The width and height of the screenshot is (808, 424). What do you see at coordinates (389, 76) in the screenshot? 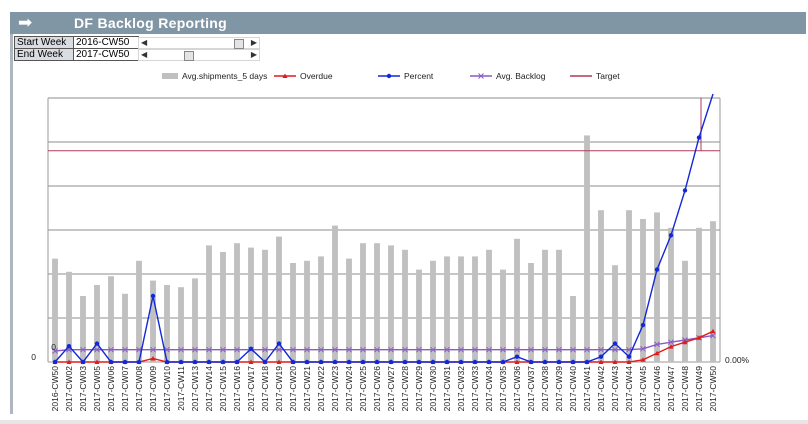
I see `legend-swatch-marker` at bounding box center [389, 76].